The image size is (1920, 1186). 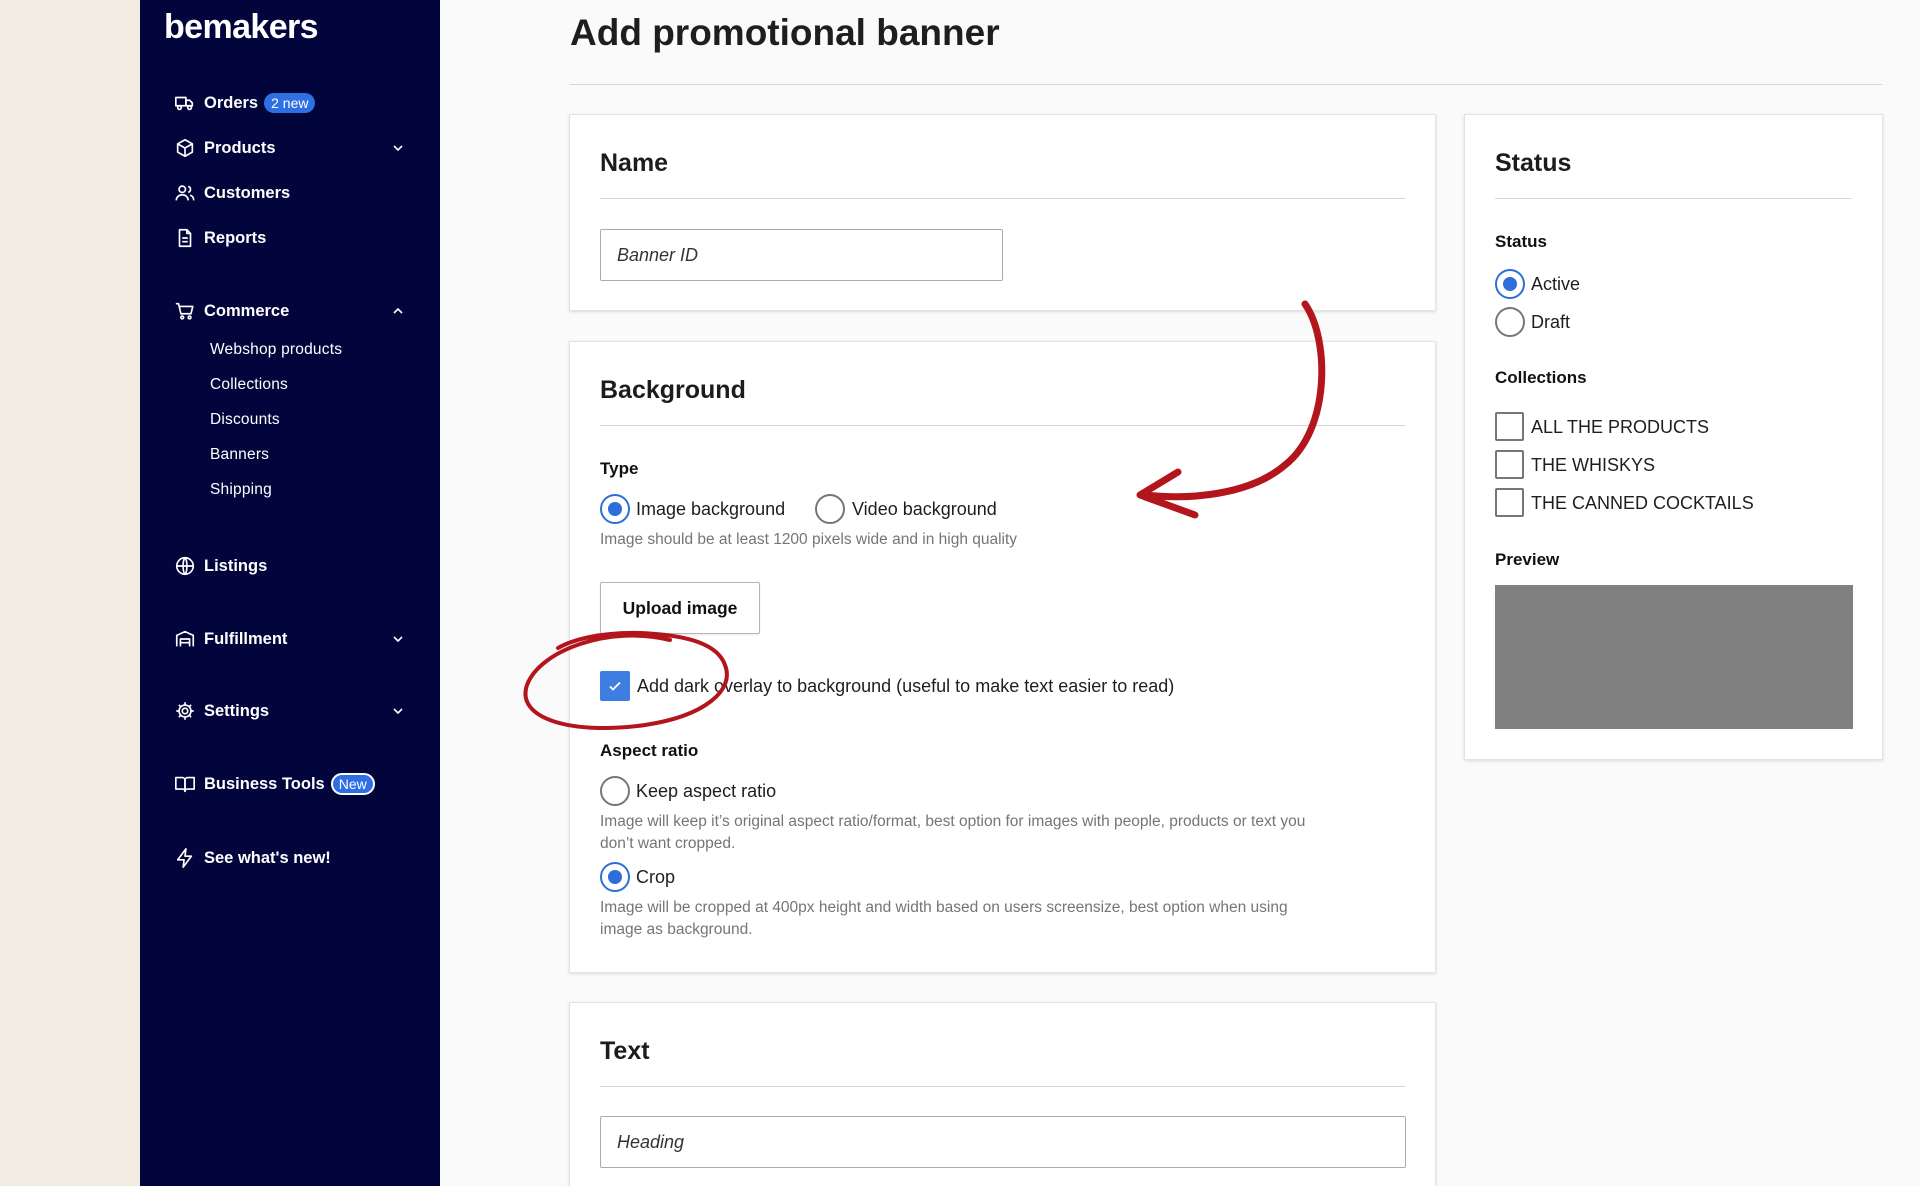 What do you see at coordinates (785, 32) in the screenshot?
I see `page-title: Add promotional banner` at bounding box center [785, 32].